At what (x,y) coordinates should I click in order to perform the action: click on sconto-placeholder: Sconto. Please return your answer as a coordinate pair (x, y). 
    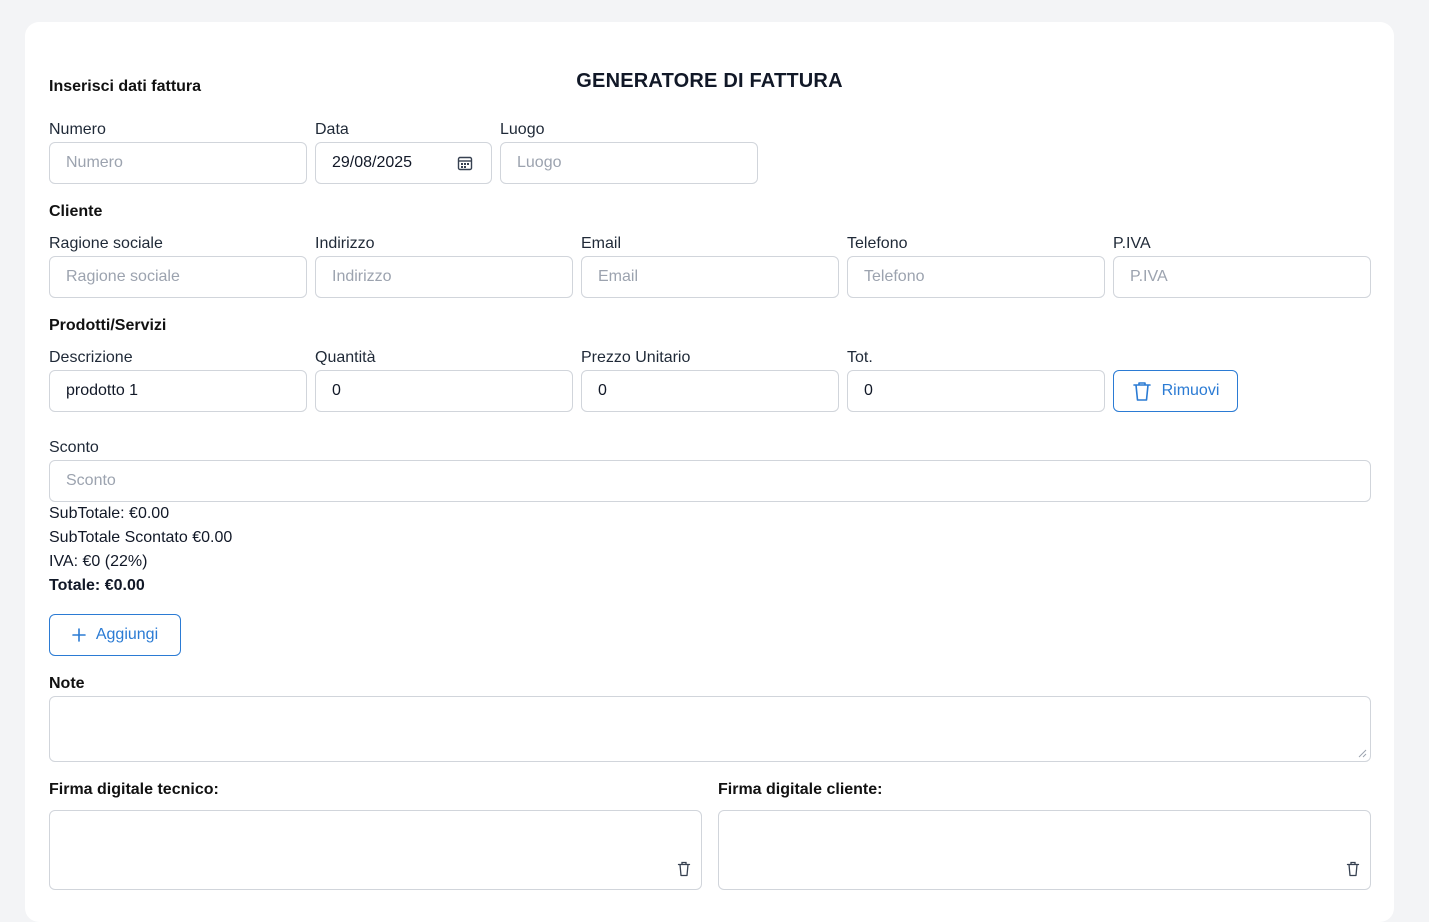
    Looking at the image, I should click on (91, 480).